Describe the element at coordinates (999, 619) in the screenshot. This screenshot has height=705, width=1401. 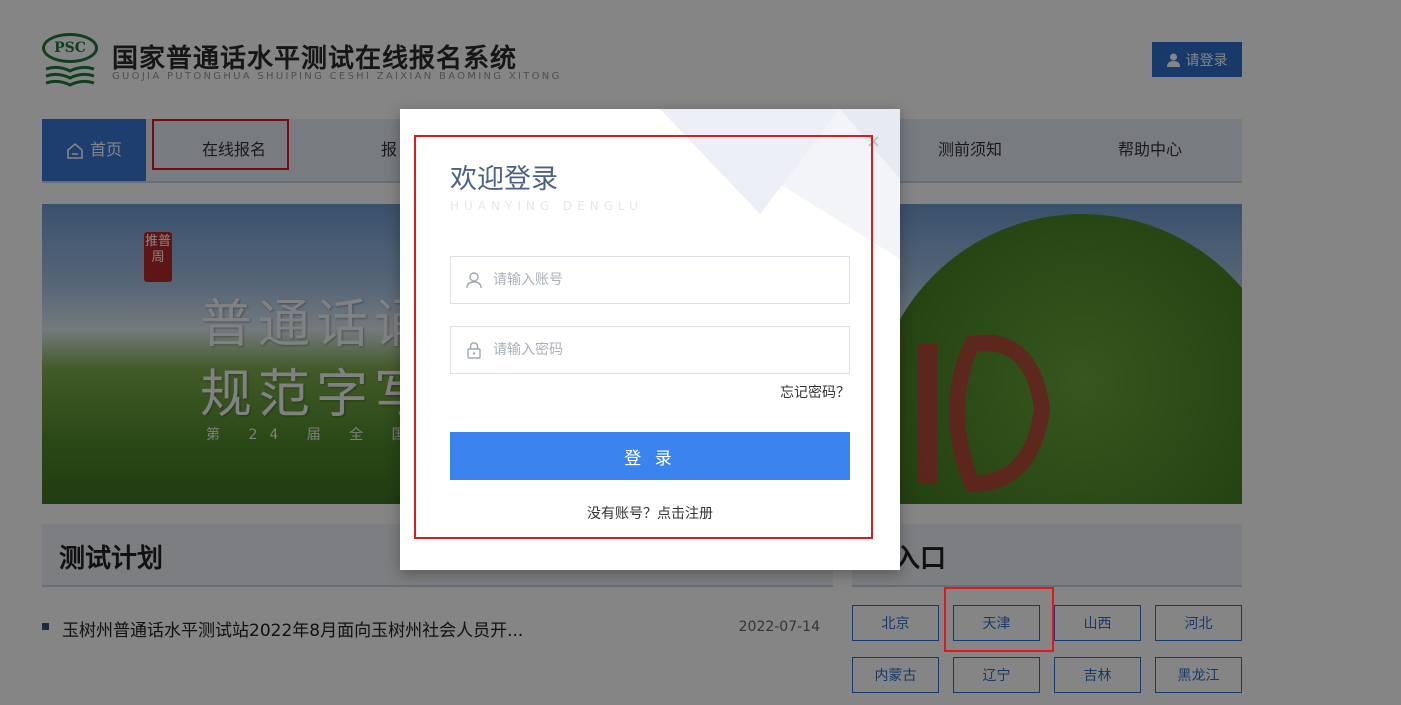
I see `highlight-tianjin` at that location.